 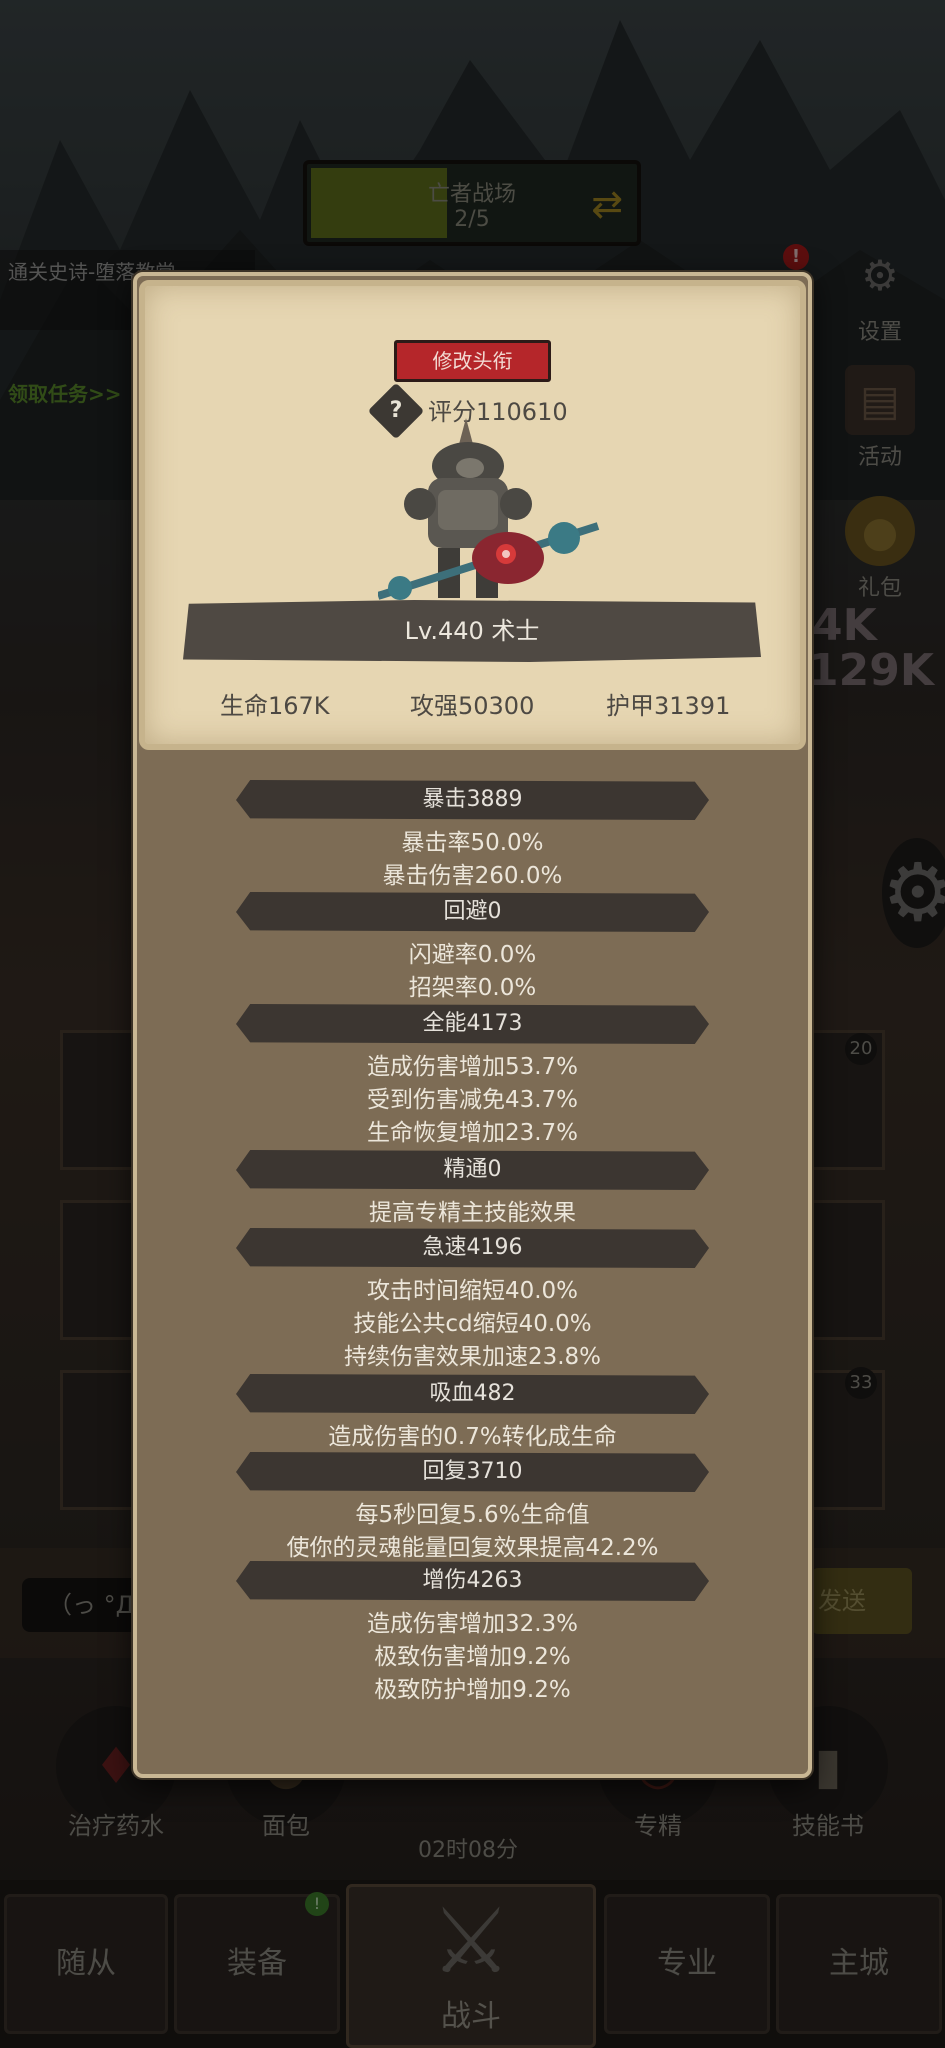 I want to click on attr-damage-header: 增伤4263, so click(x=472, y=1581).